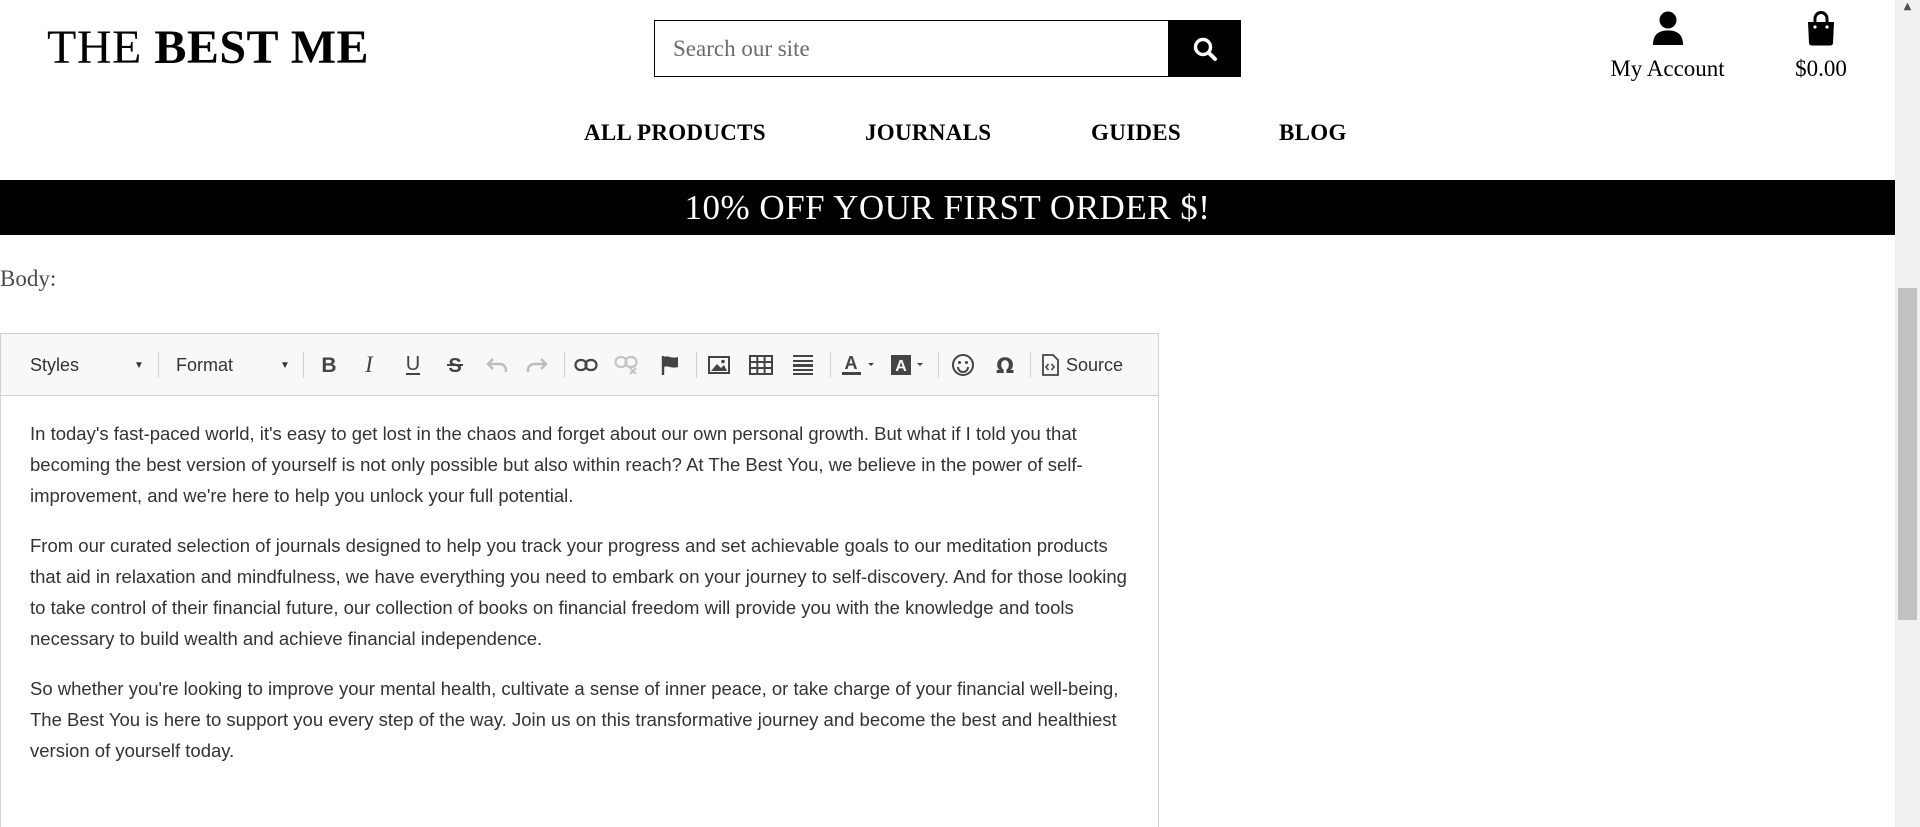  I want to click on bold-button: B, so click(329, 365).